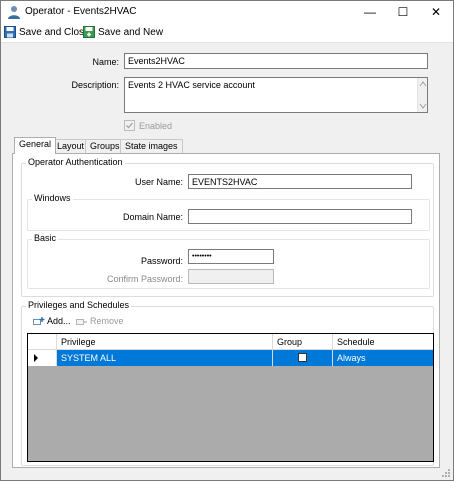 The height and width of the screenshot is (481, 454). I want to click on checkmark-icon, so click(129, 125).